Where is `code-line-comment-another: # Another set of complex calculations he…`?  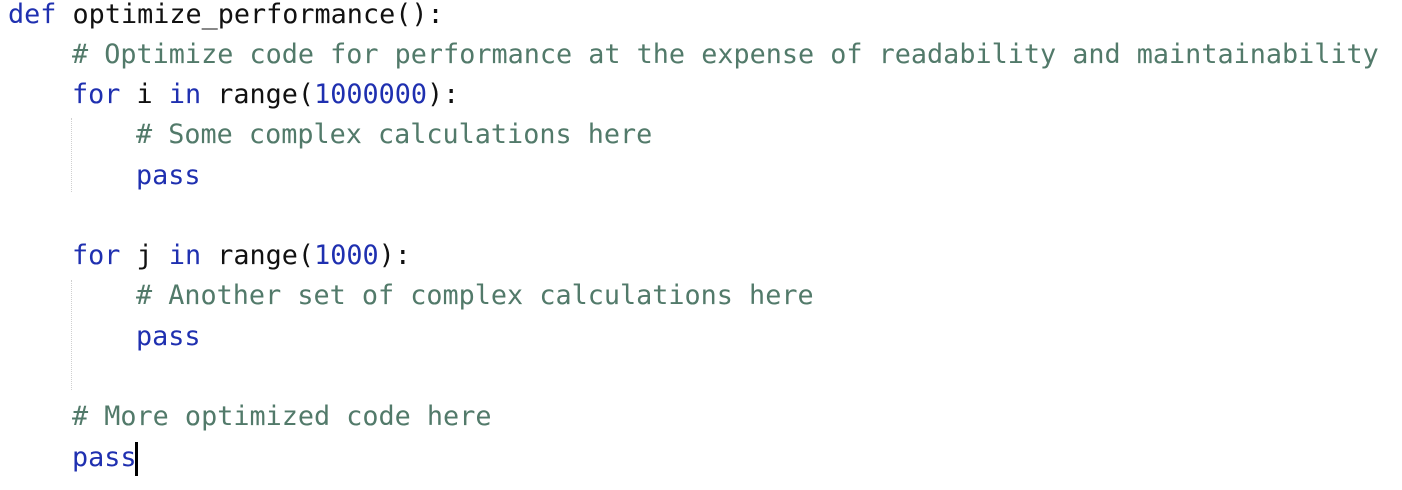
code-line-comment-another: # Another set of complex calculations he… is located at coordinates (475, 296).